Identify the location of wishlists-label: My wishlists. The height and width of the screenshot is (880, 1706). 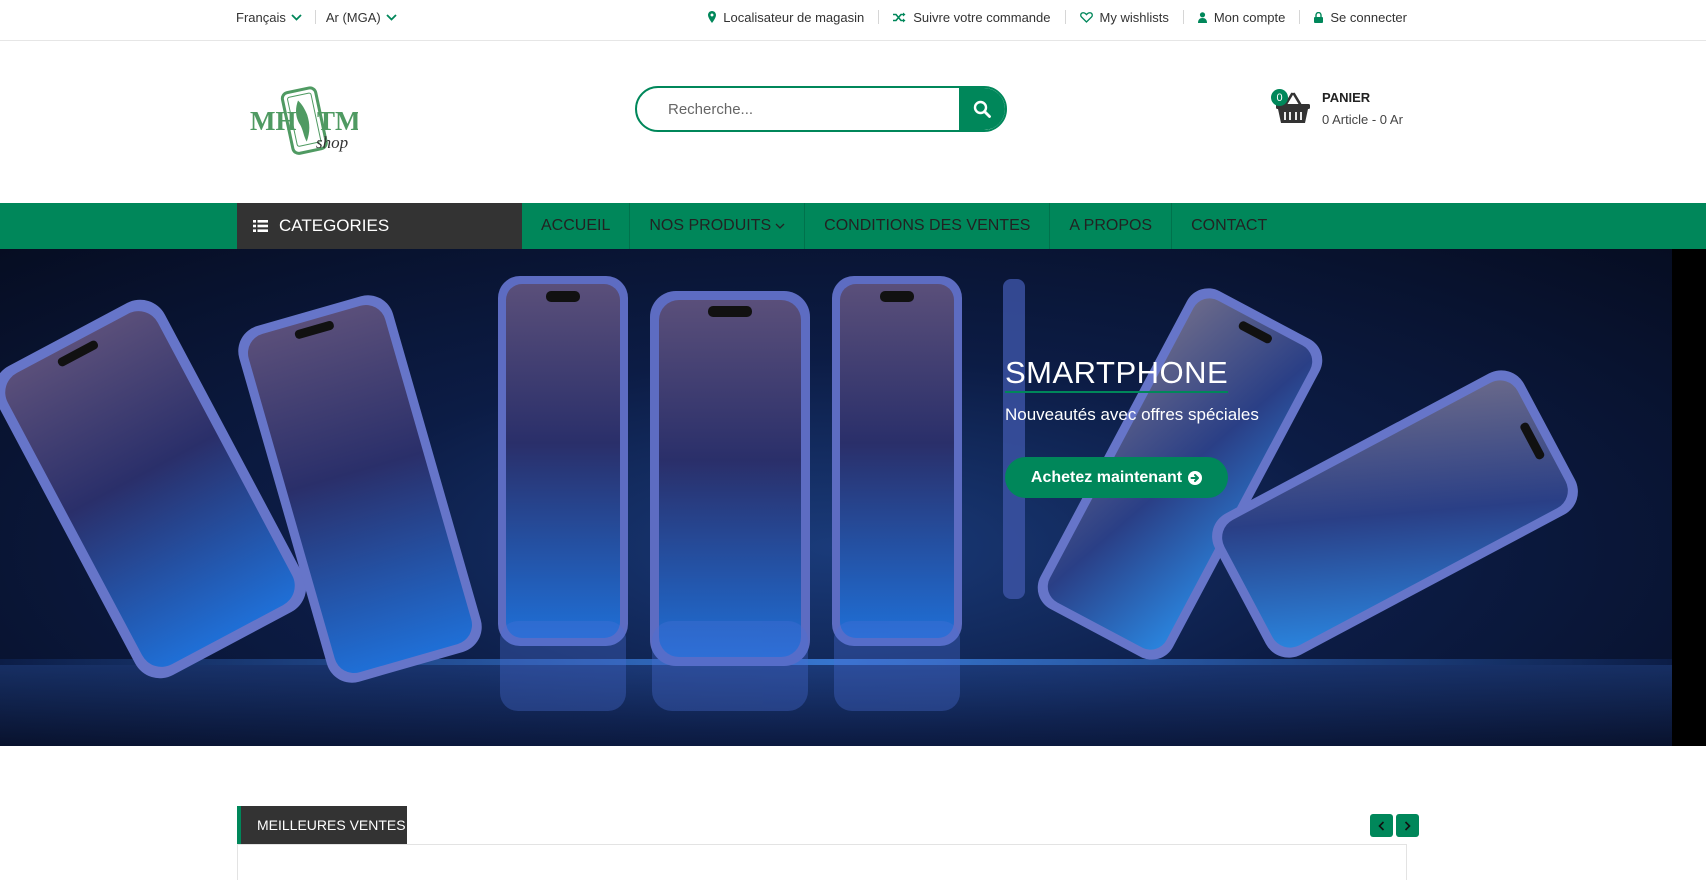
(1134, 17).